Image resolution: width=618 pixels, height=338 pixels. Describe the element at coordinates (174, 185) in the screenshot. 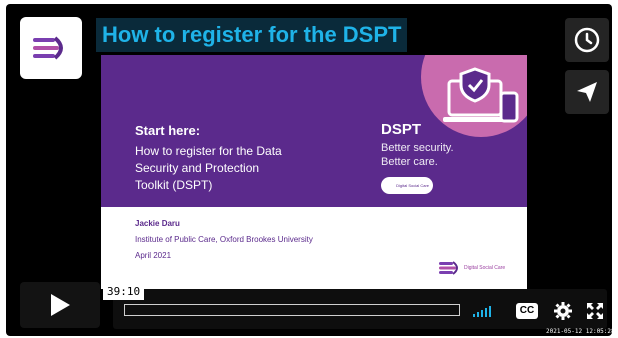

I see `subtitle-line: Toolkit (DSPT)` at that location.